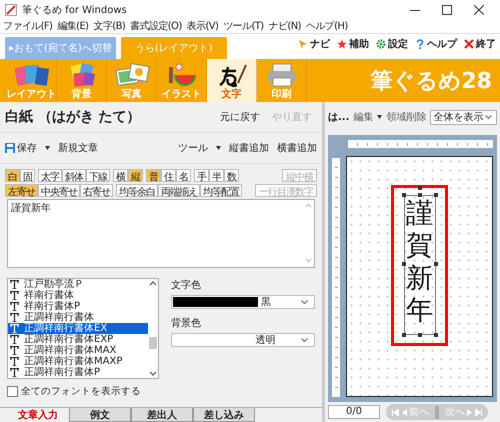  I want to click on save-button: 保存, so click(21, 148).